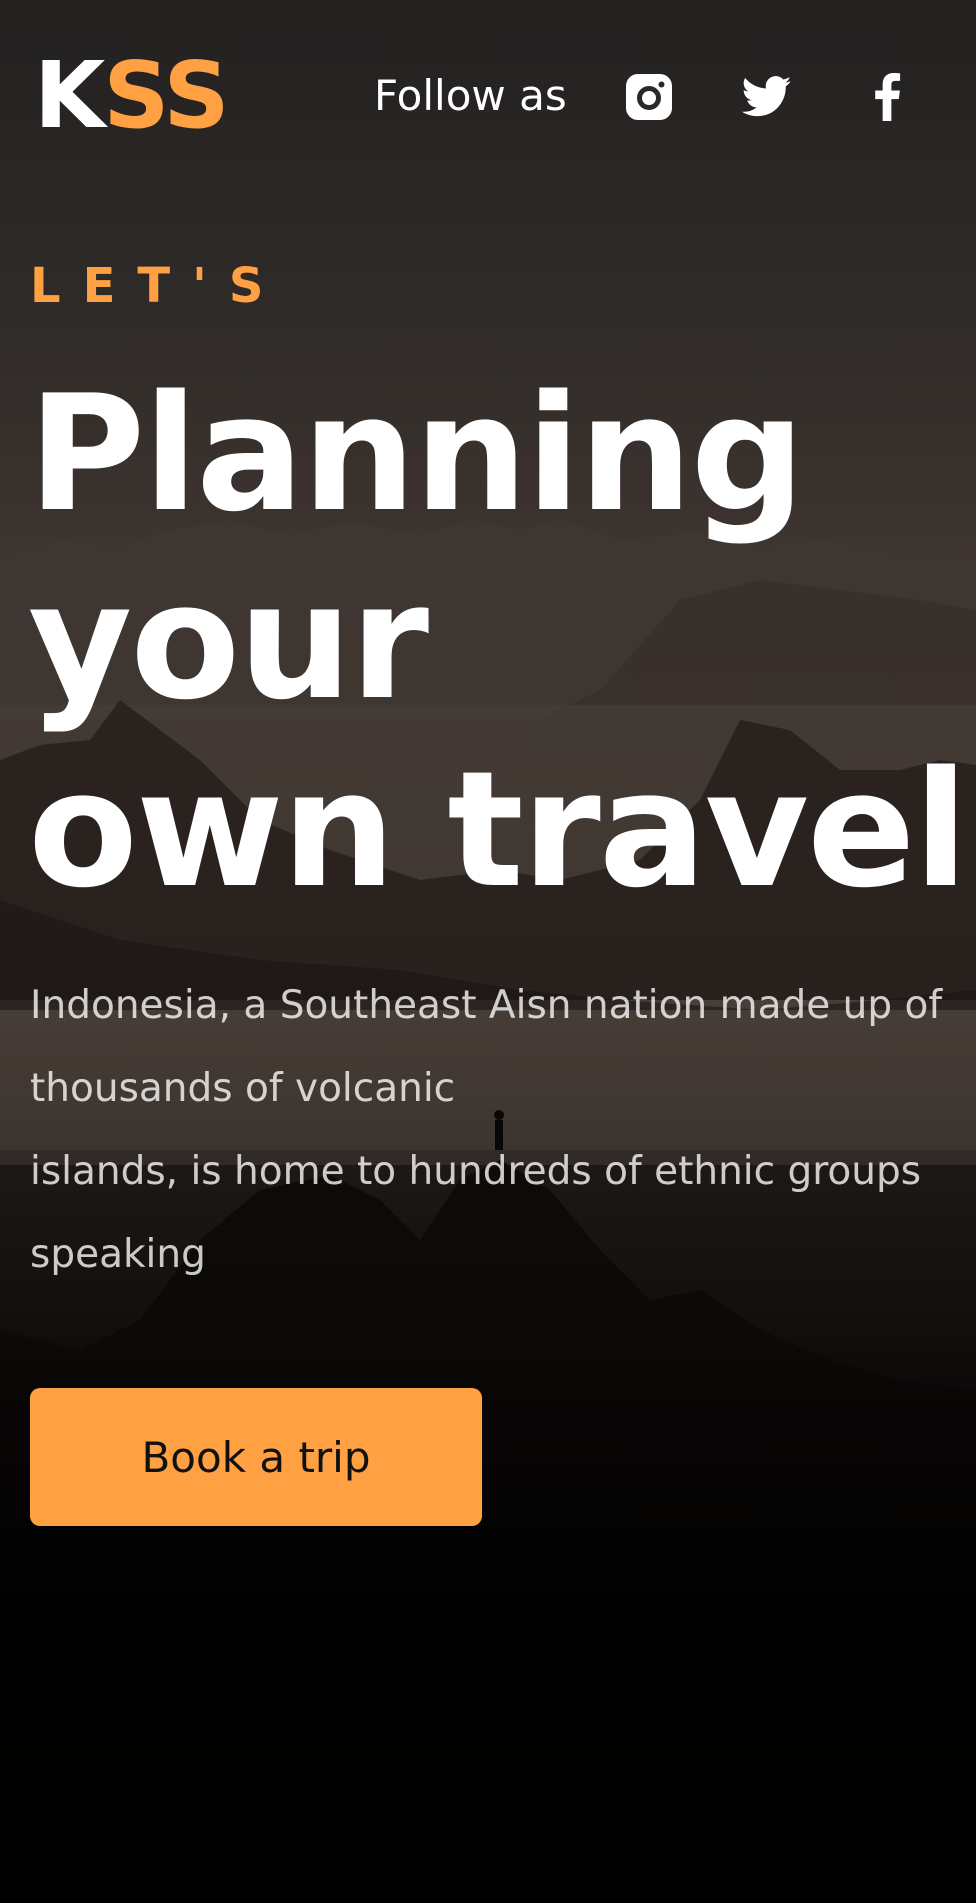  I want to click on logo-letters-ss: SS, so click(166, 95).